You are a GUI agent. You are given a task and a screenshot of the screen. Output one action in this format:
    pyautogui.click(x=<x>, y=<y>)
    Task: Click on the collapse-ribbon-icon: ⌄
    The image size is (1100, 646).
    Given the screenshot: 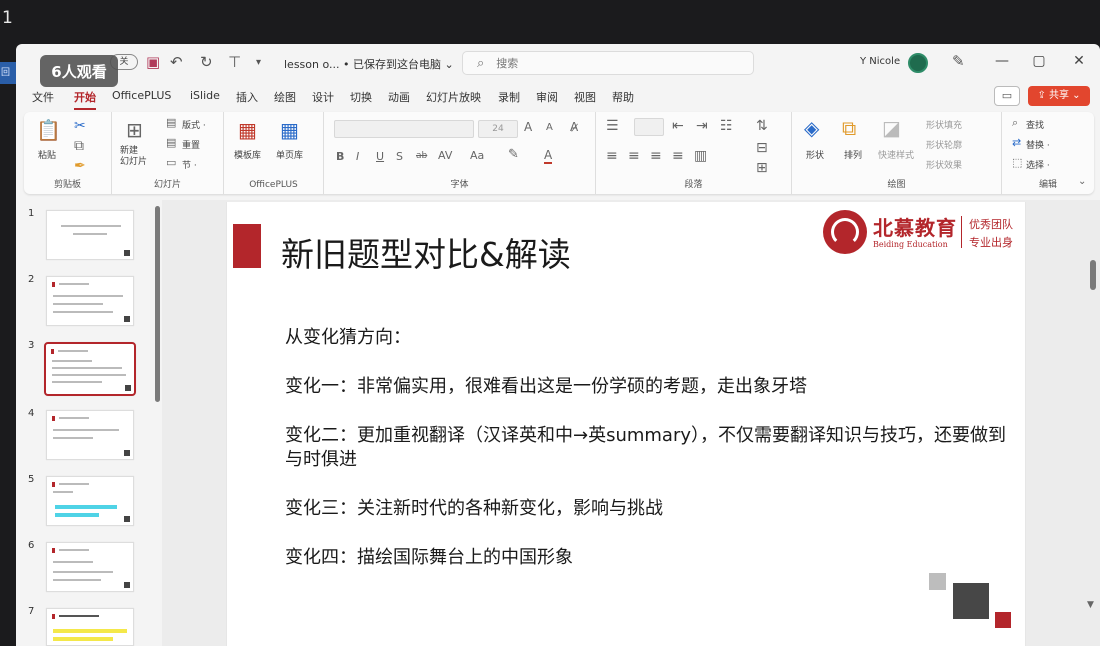 What is the action you would take?
    pyautogui.click(x=1082, y=181)
    